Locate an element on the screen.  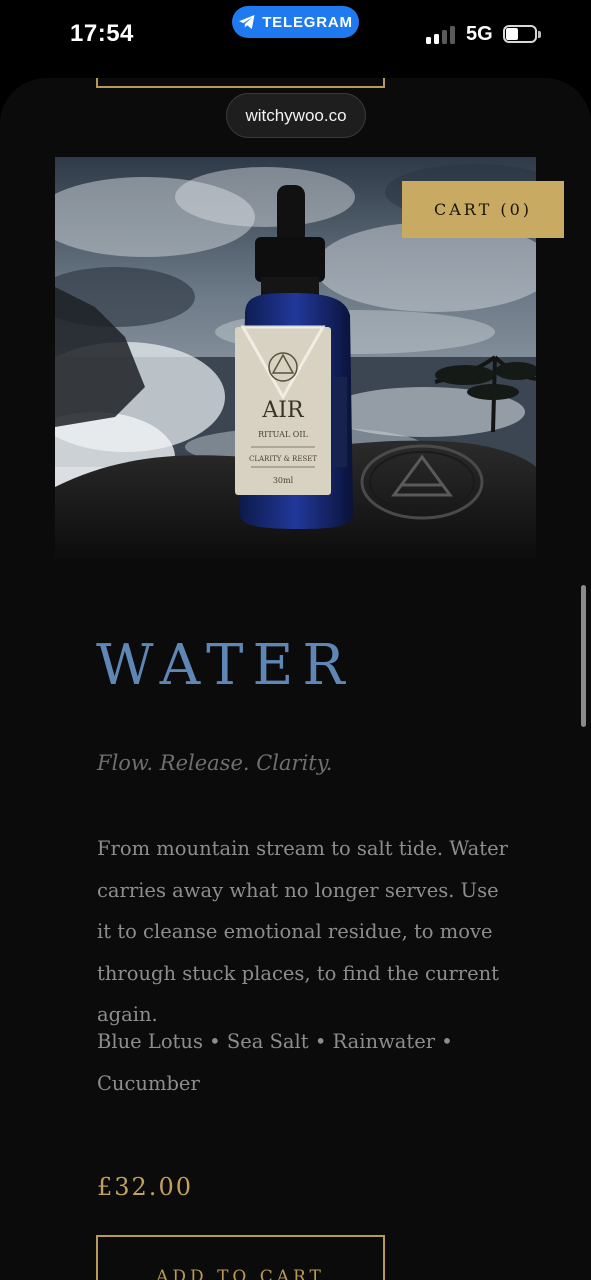
status-bar: 17:54 TELEGRAM 5G is located at coordinates (295, 35).